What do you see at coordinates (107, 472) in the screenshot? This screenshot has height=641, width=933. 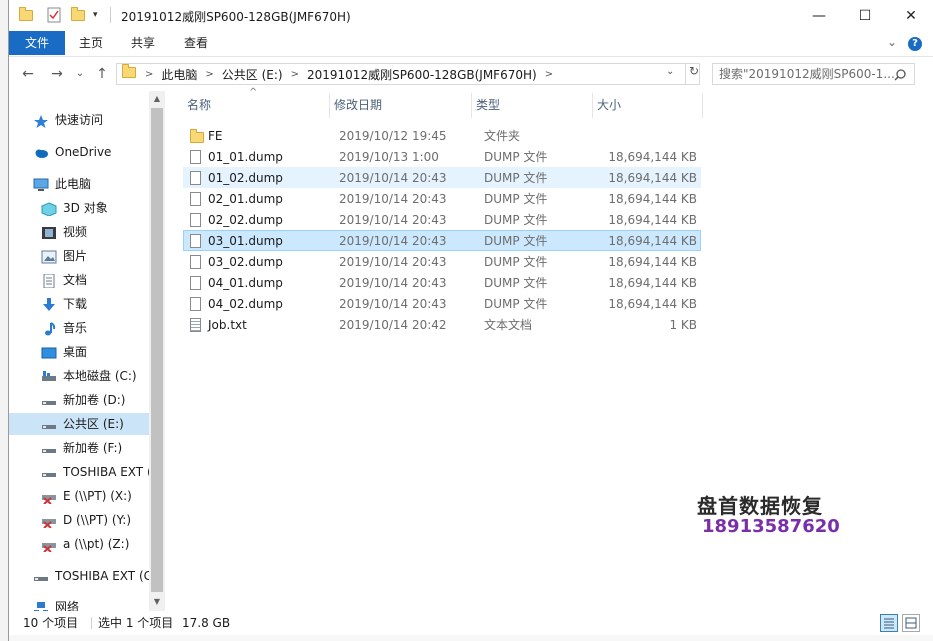 I see `nav-item-label: TOSHIBA EXT (` at bounding box center [107, 472].